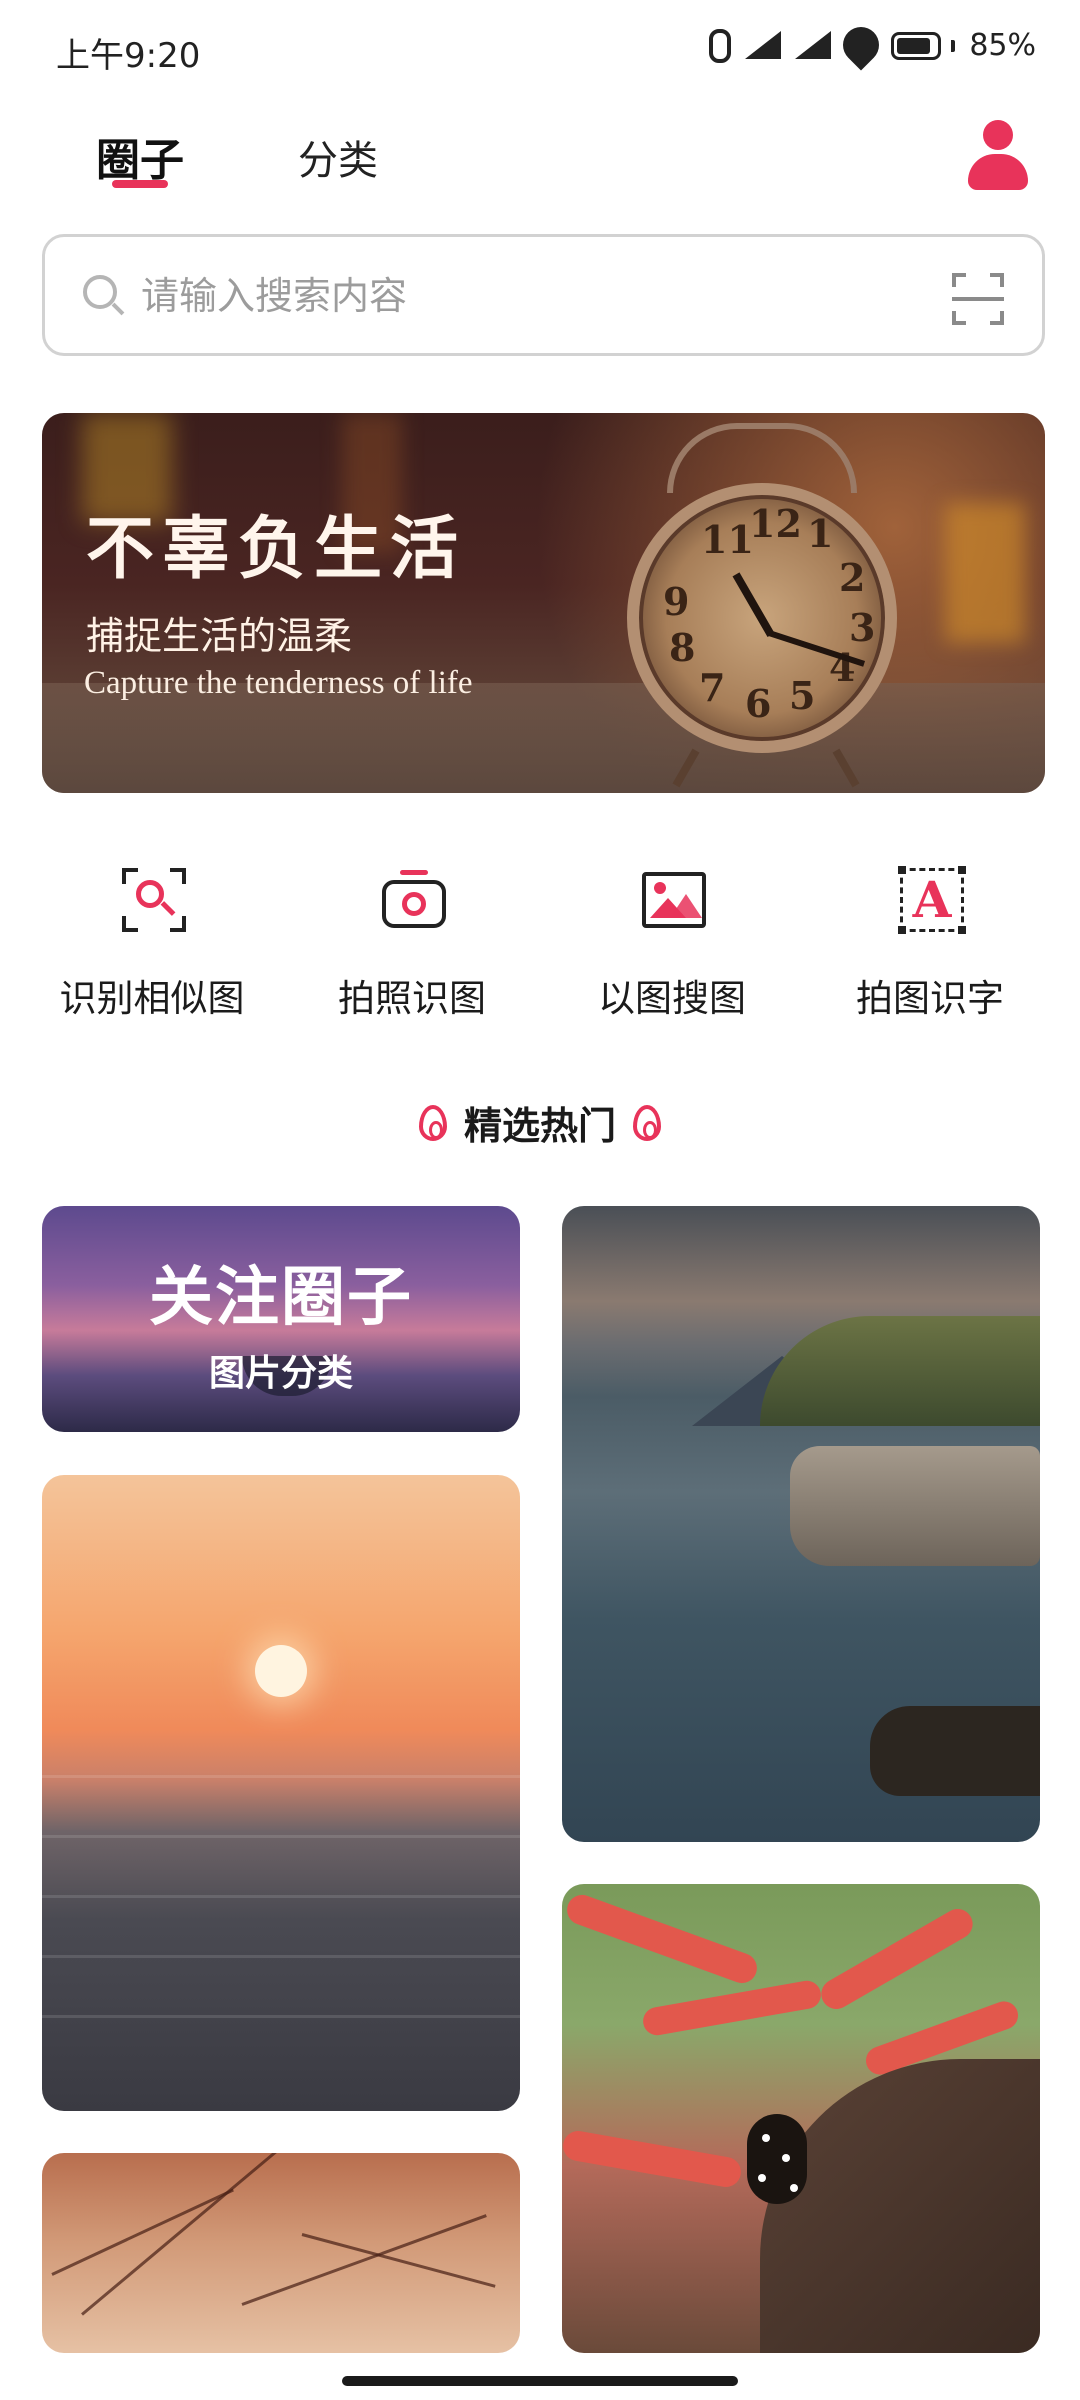 This screenshot has width=1080, height=2400. What do you see at coordinates (128, 56) in the screenshot?
I see `status-time: 上午9:20` at bounding box center [128, 56].